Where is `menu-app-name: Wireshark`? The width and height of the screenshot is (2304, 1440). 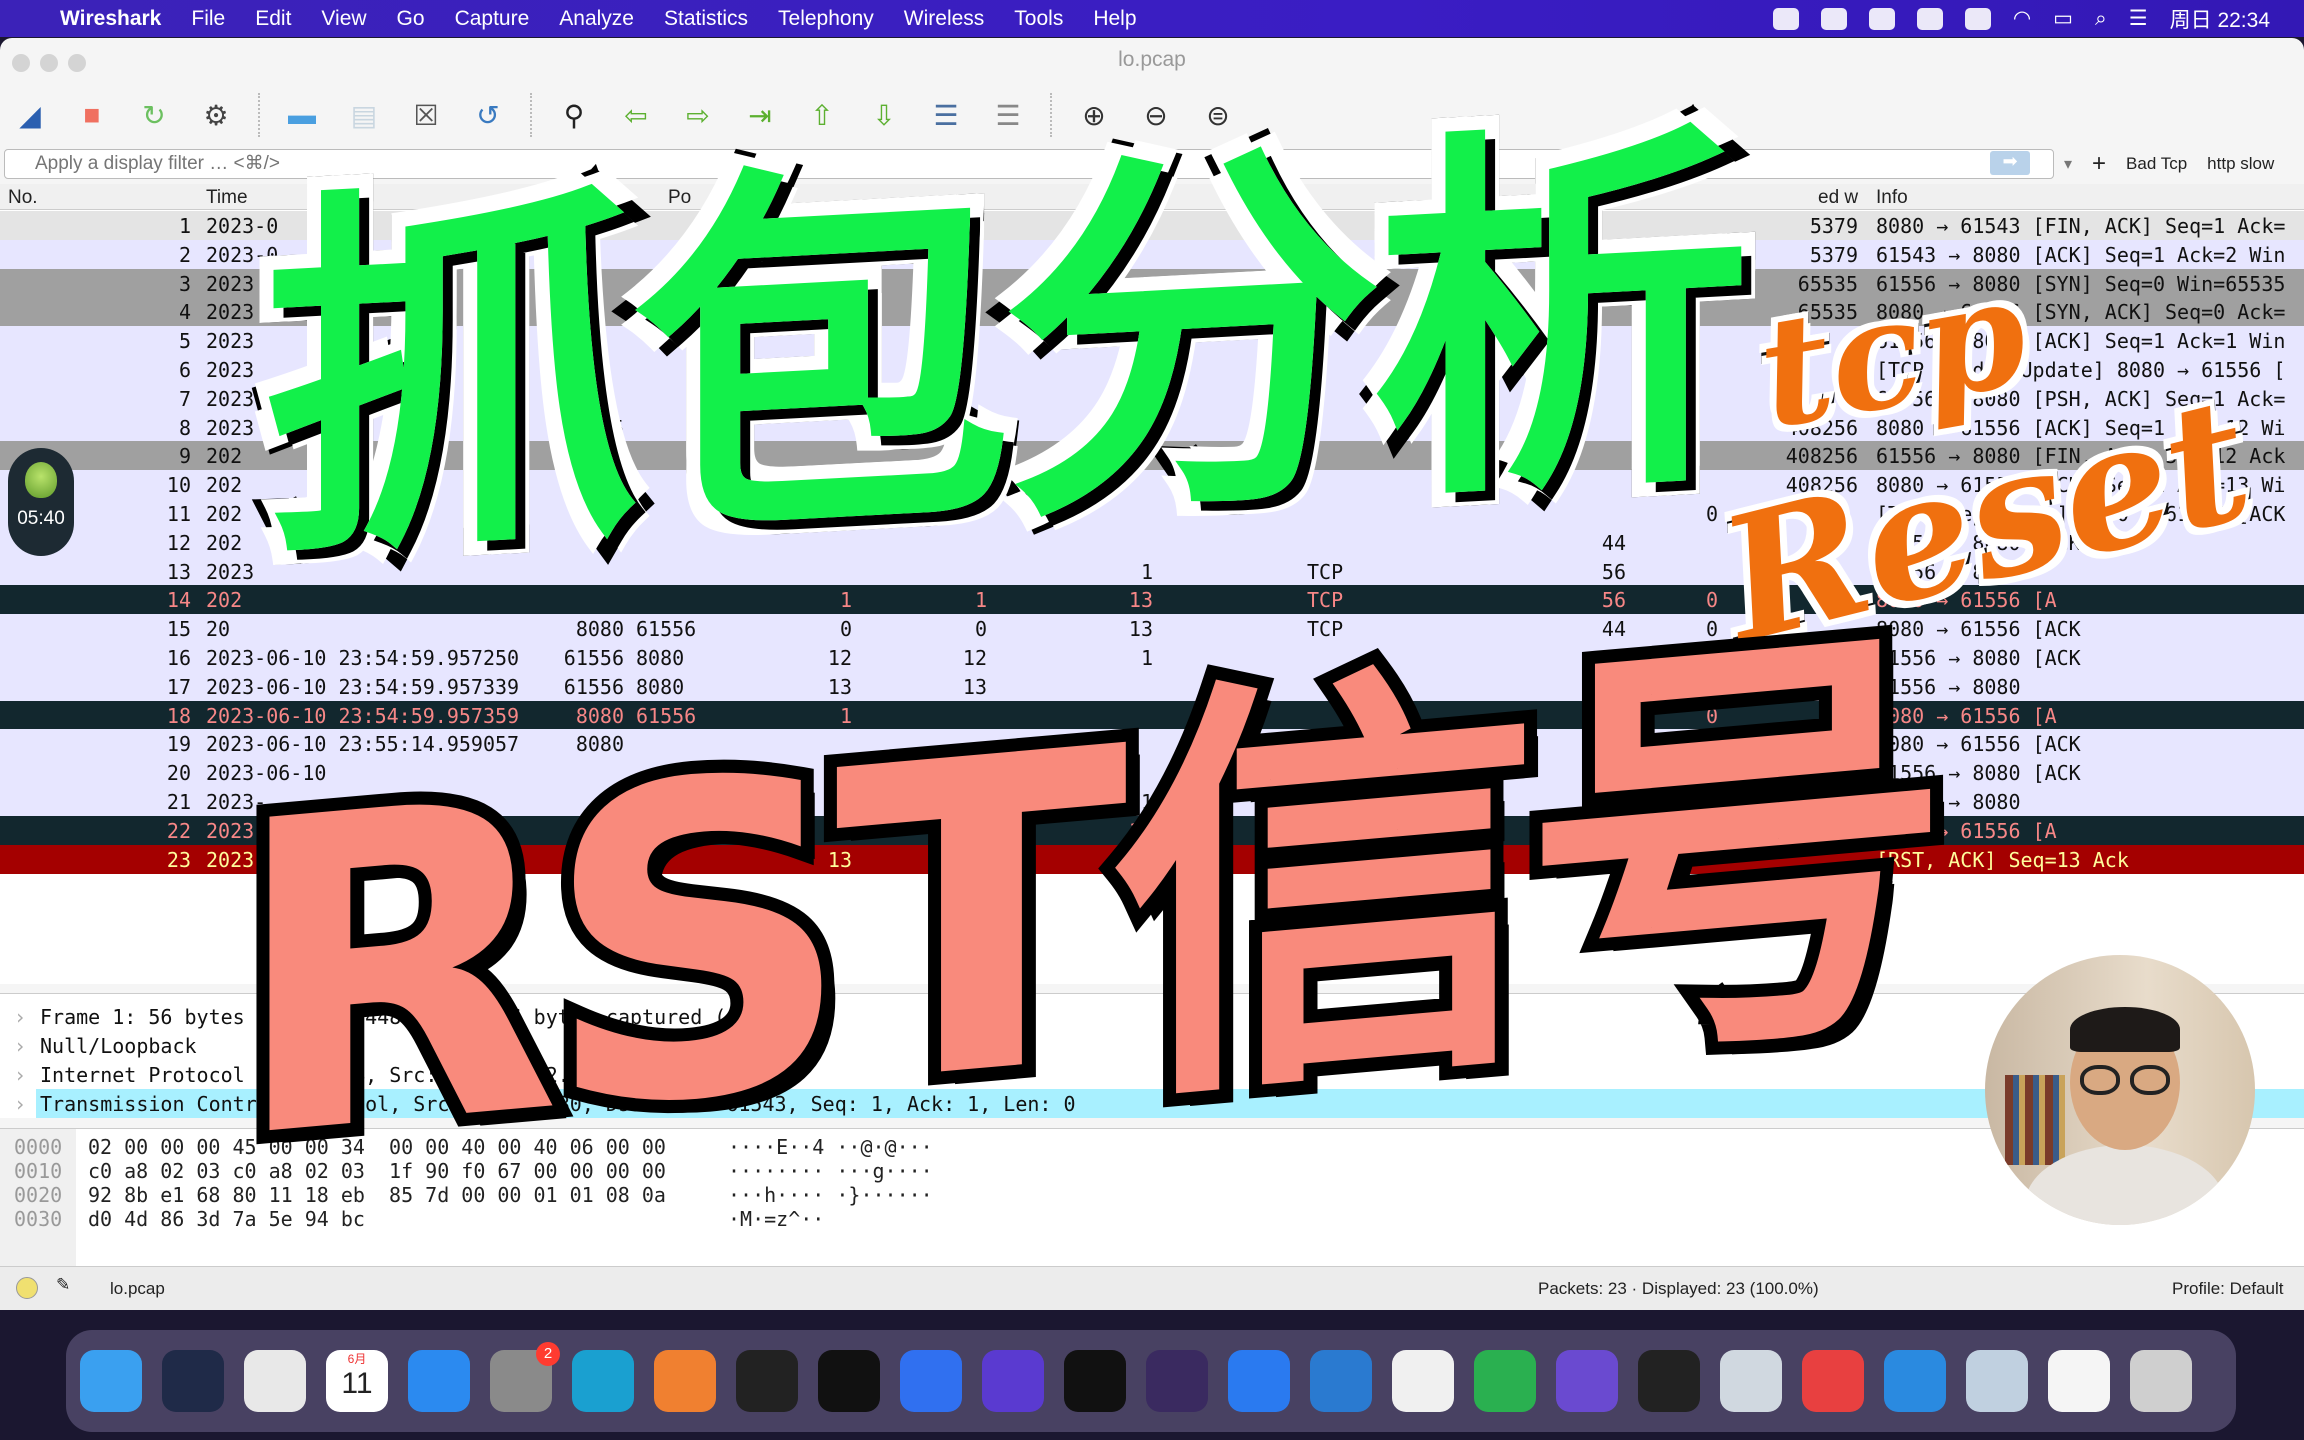 menu-app-name: Wireshark is located at coordinates (110, 19).